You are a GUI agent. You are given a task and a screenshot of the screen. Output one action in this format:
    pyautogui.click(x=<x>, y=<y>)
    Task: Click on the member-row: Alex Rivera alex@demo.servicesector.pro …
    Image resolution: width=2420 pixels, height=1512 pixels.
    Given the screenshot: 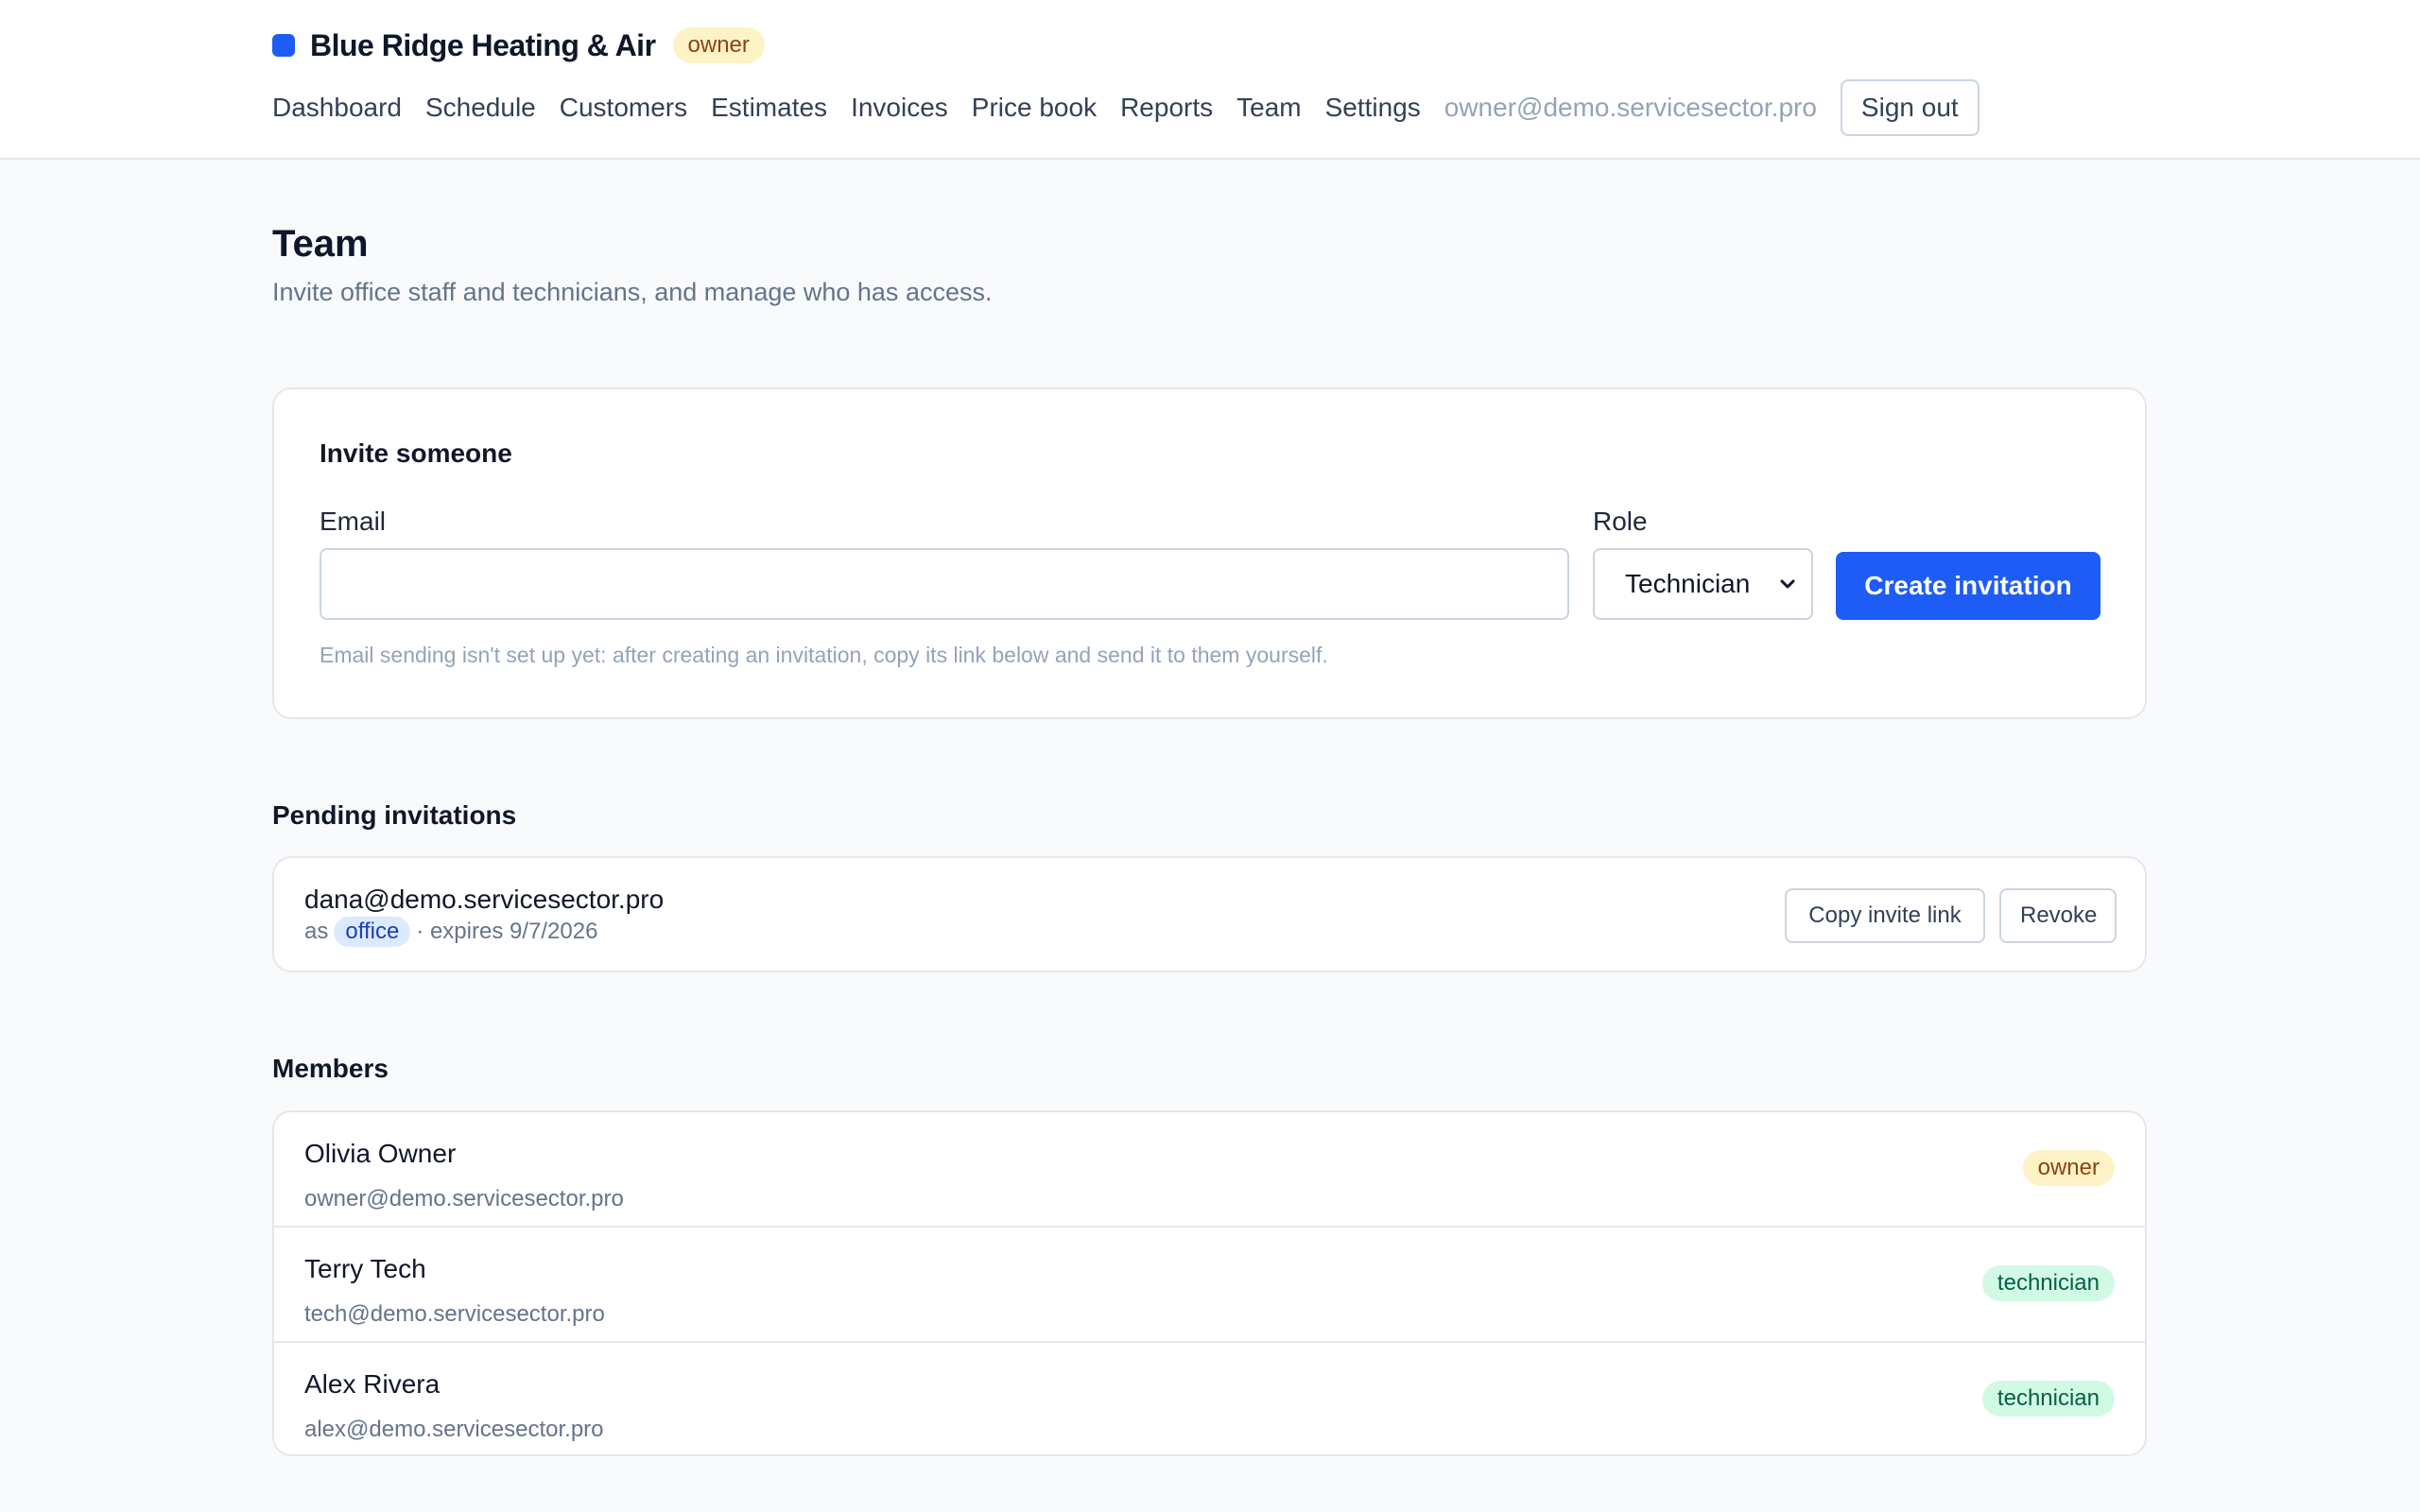 What is the action you would take?
    pyautogui.click(x=1210, y=1398)
    